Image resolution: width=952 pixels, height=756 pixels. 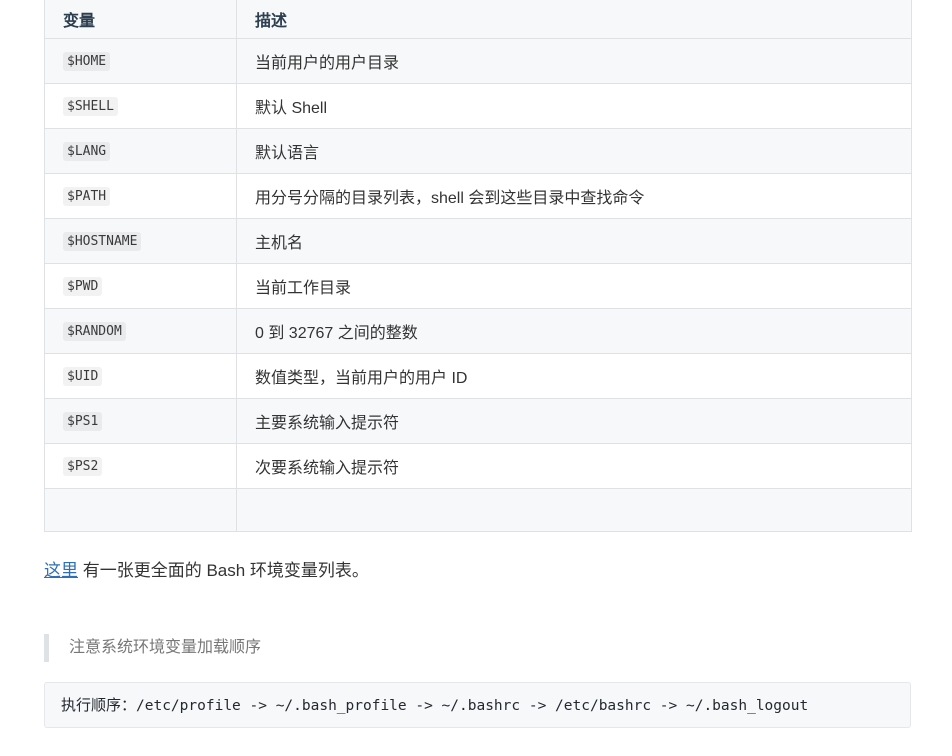 What do you see at coordinates (94, 331) in the screenshot?
I see `var-name: $RANDOM` at bounding box center [94, 331].